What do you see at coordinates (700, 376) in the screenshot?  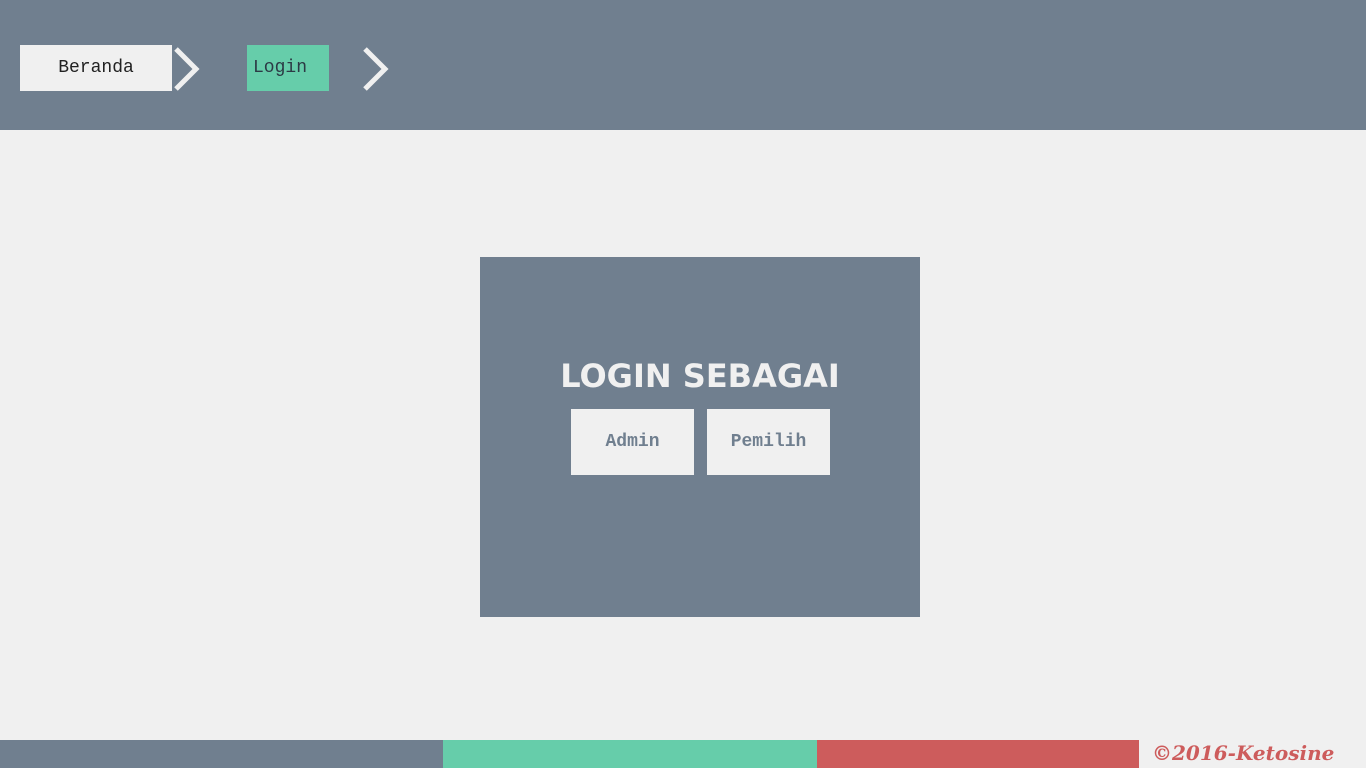 I see `login-title: LOGIN SEBAGAI` at bounding box center [700, 376].